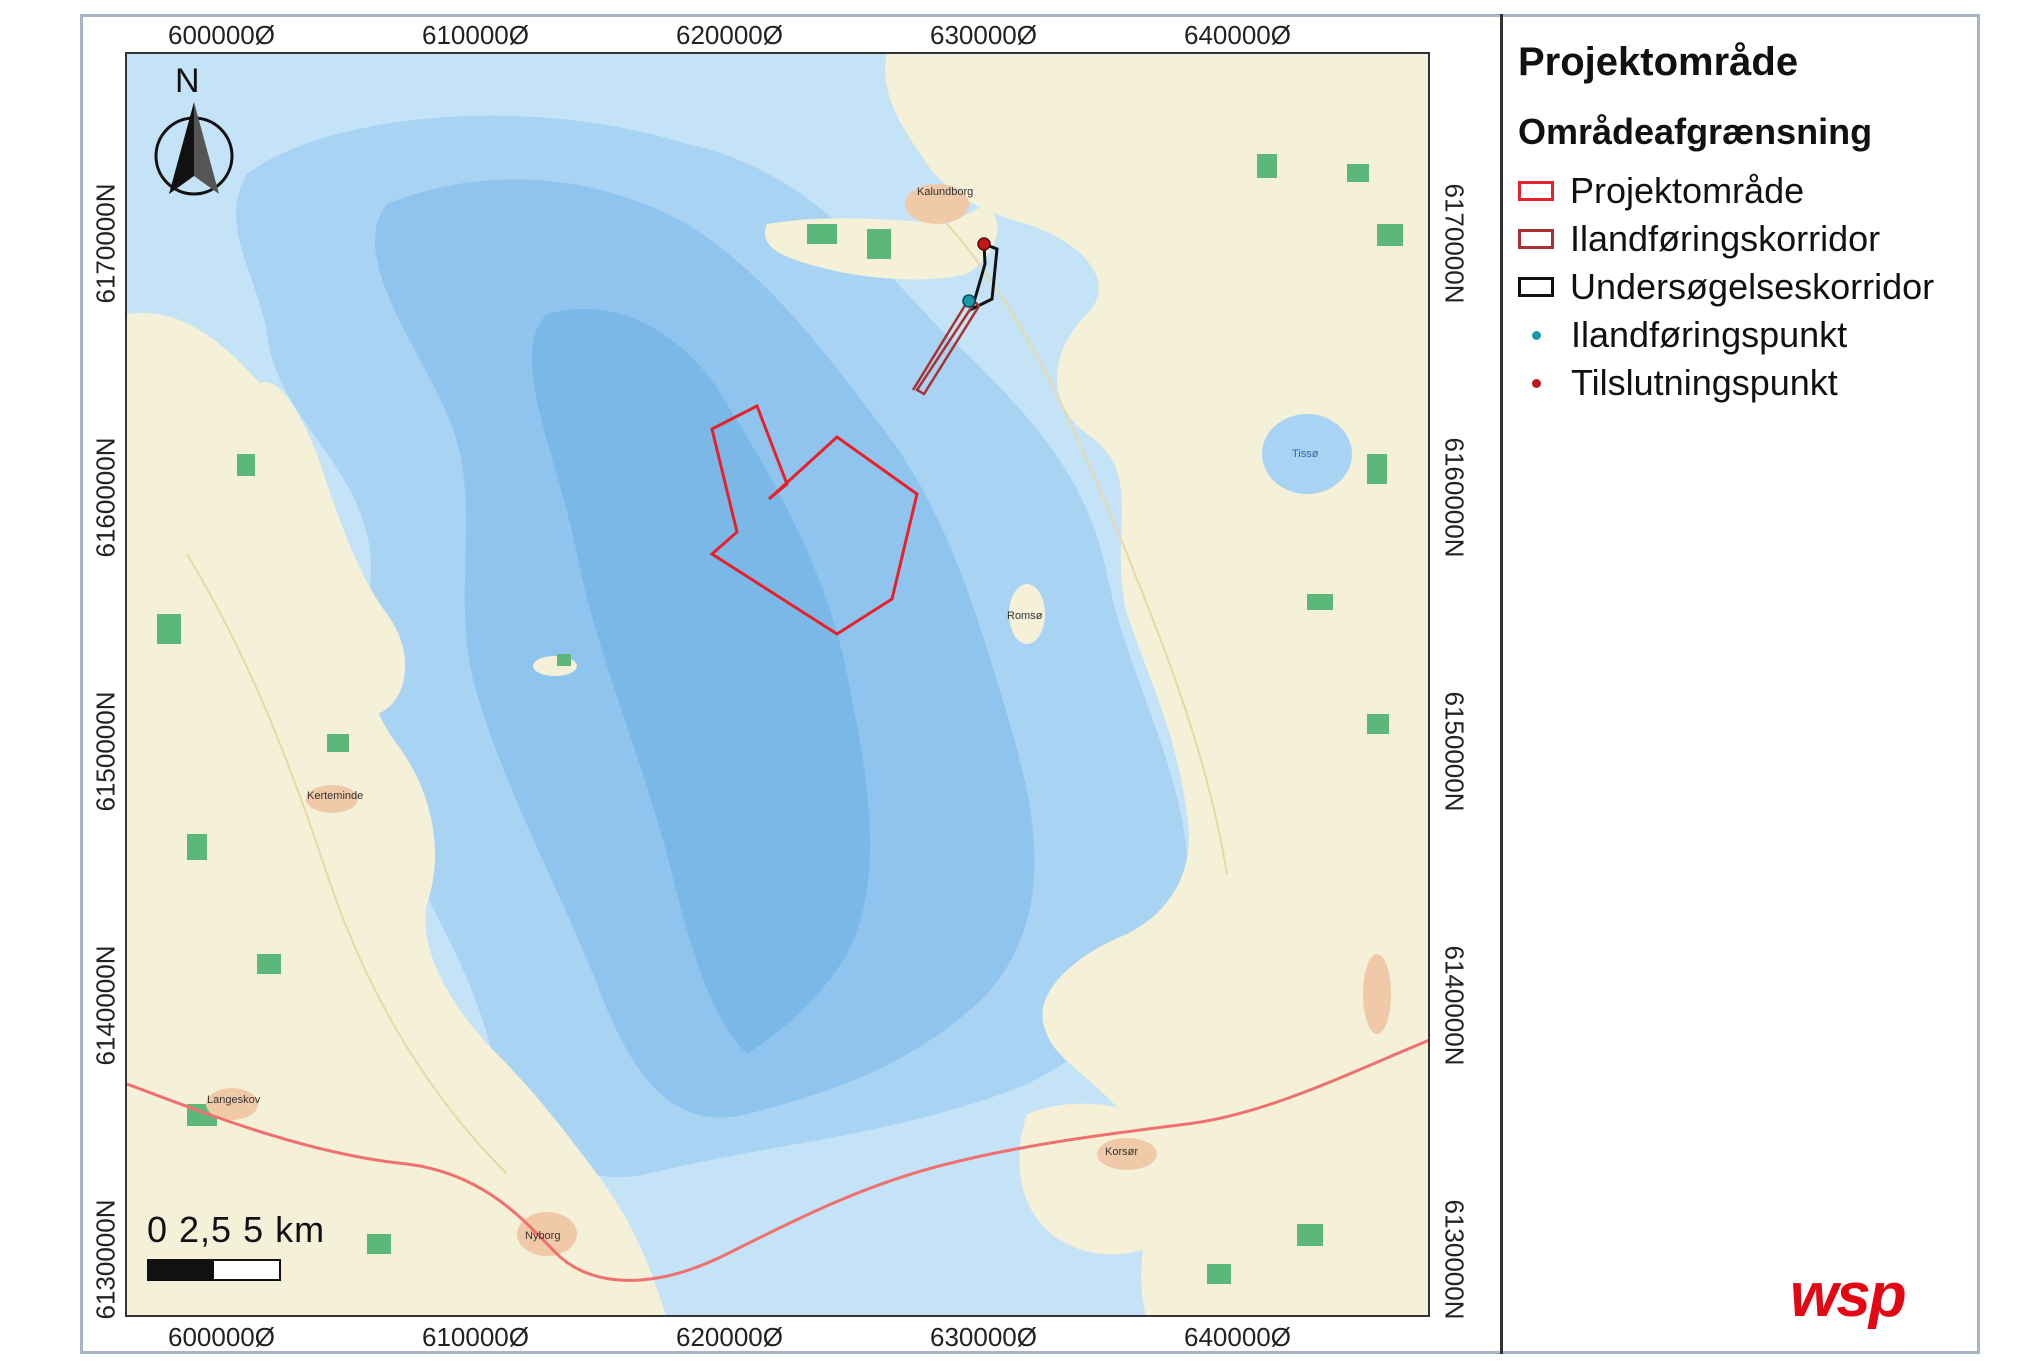 The width and height of the screenshot is (2040, 1362). I want to click on place-label-korsor: Korsør, so click(1121, 1152).